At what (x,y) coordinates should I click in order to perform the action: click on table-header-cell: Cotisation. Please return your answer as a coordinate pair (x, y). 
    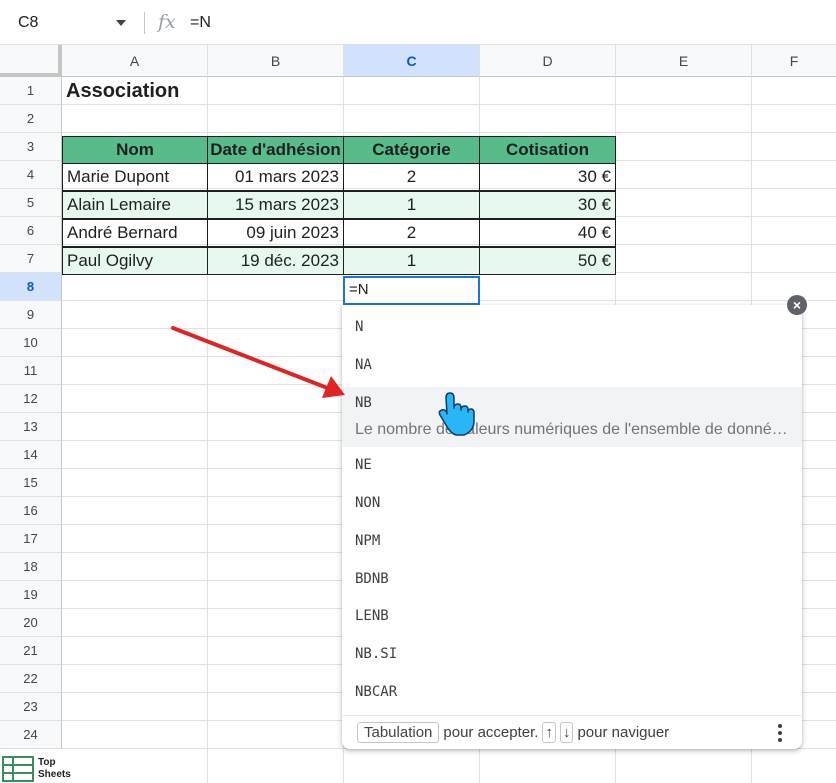
    Looking at the image, I should click on (547, 150).